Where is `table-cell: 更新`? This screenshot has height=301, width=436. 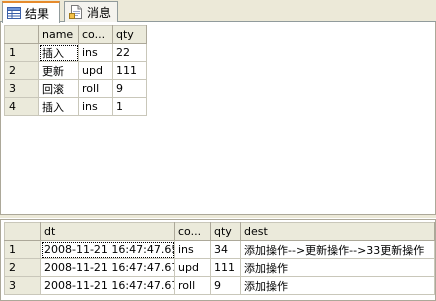 table-cell: 更新 is located at coordinates (58, 70).